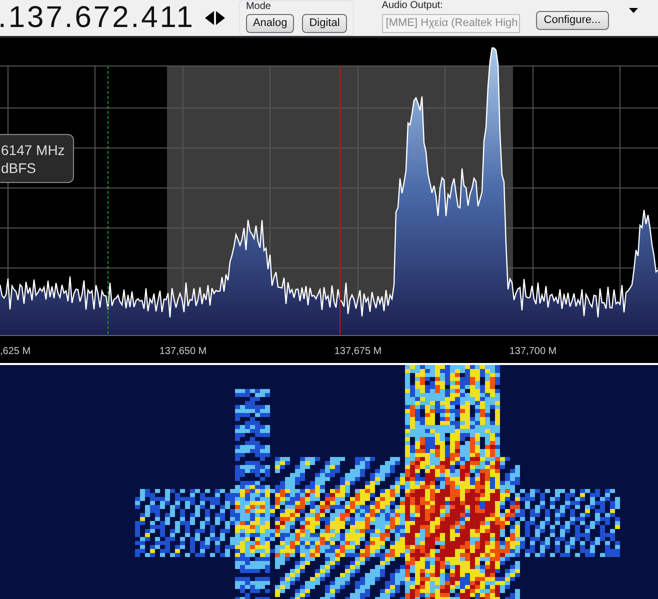 The image size is (658, 599). What do you see at coordinates (358, 352) in the screenshot?
I see `axis-label: 137,675 M` at bounding box center [358, 352].